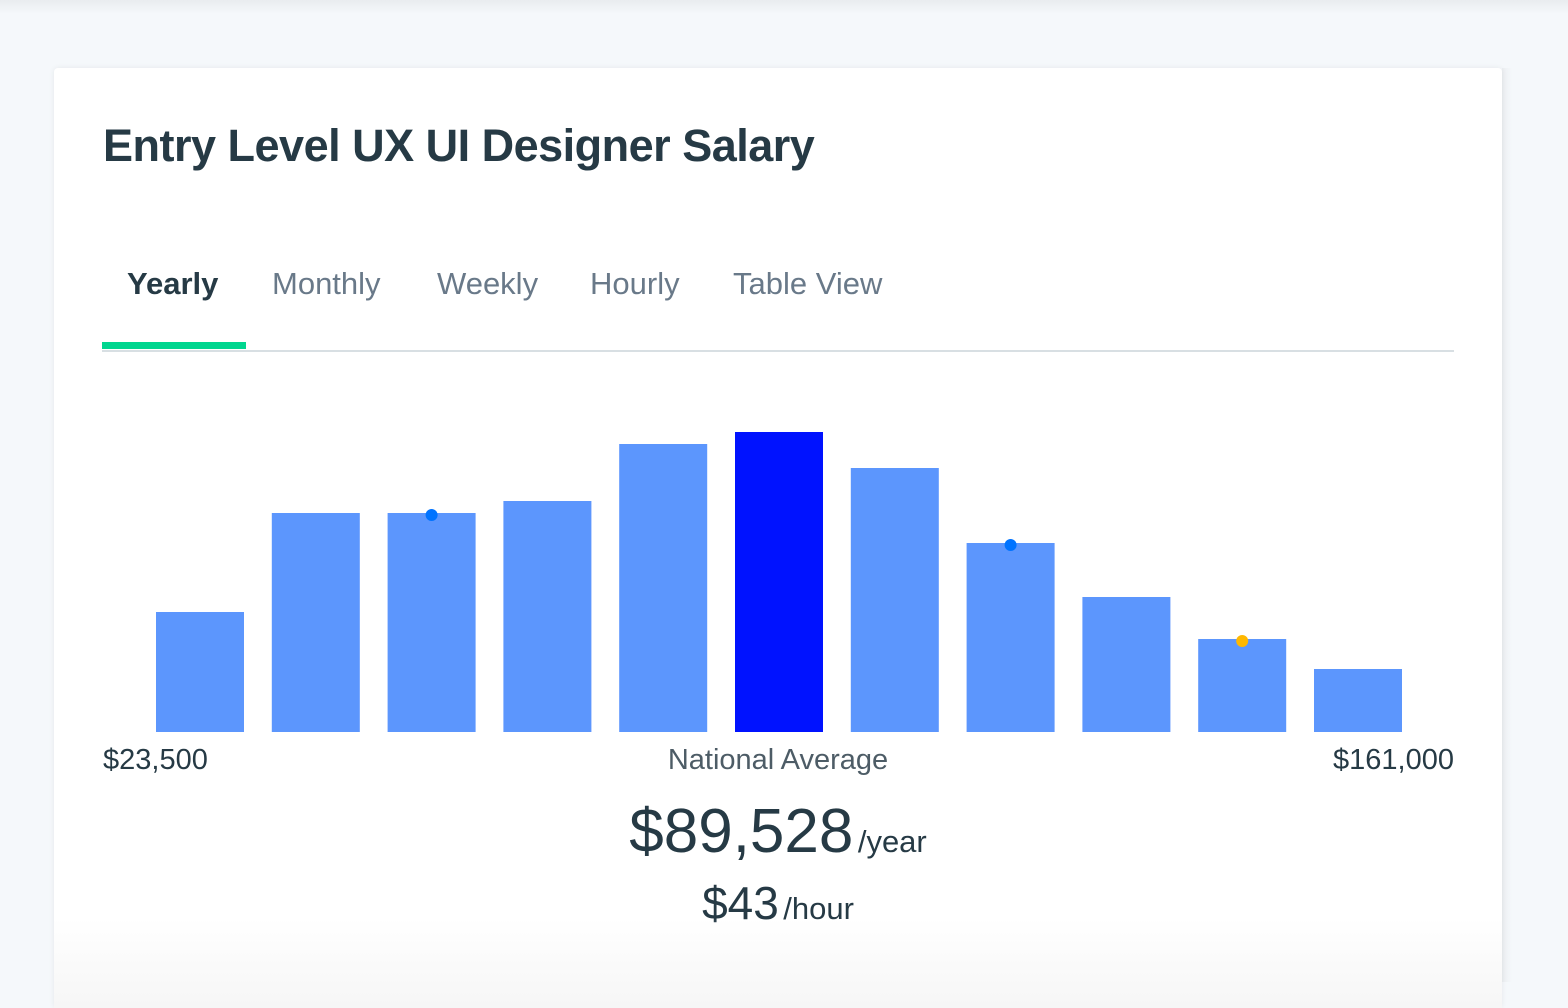  I want to click on average-yearly-unit: /year, so click(892, 841).